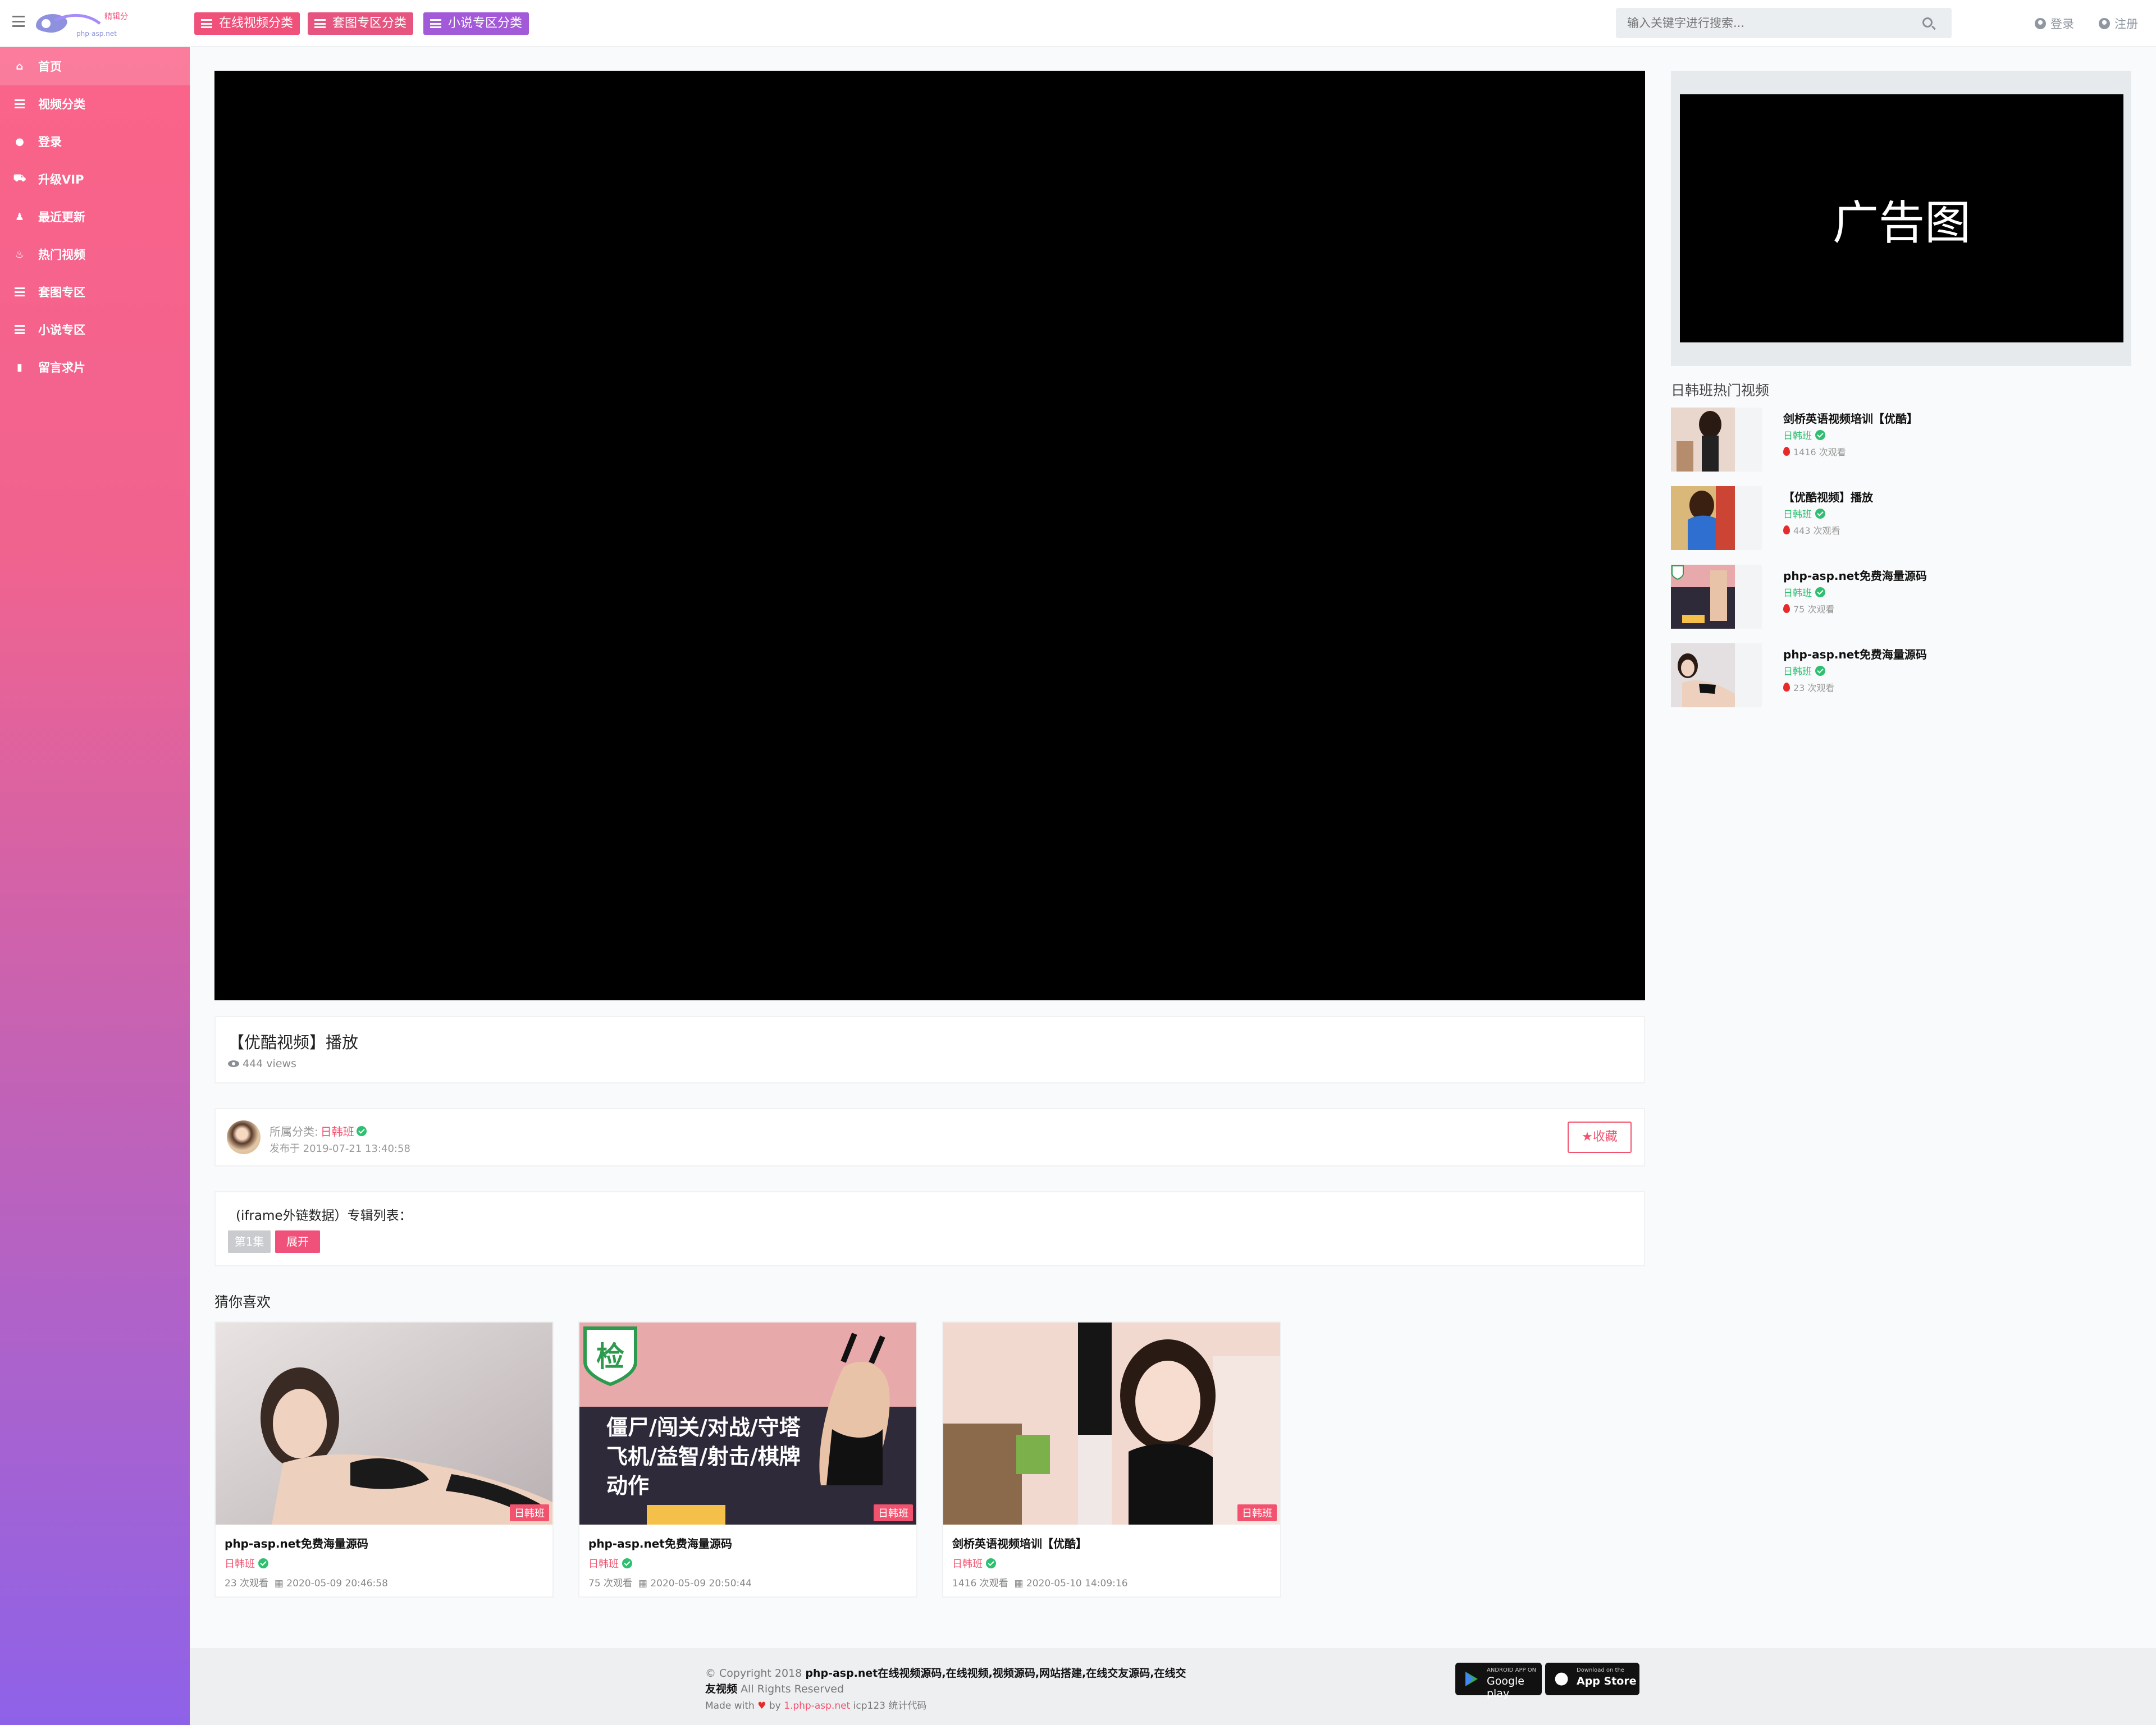  I want to click on episode-1-button: 第1集, so click(249, 1241).